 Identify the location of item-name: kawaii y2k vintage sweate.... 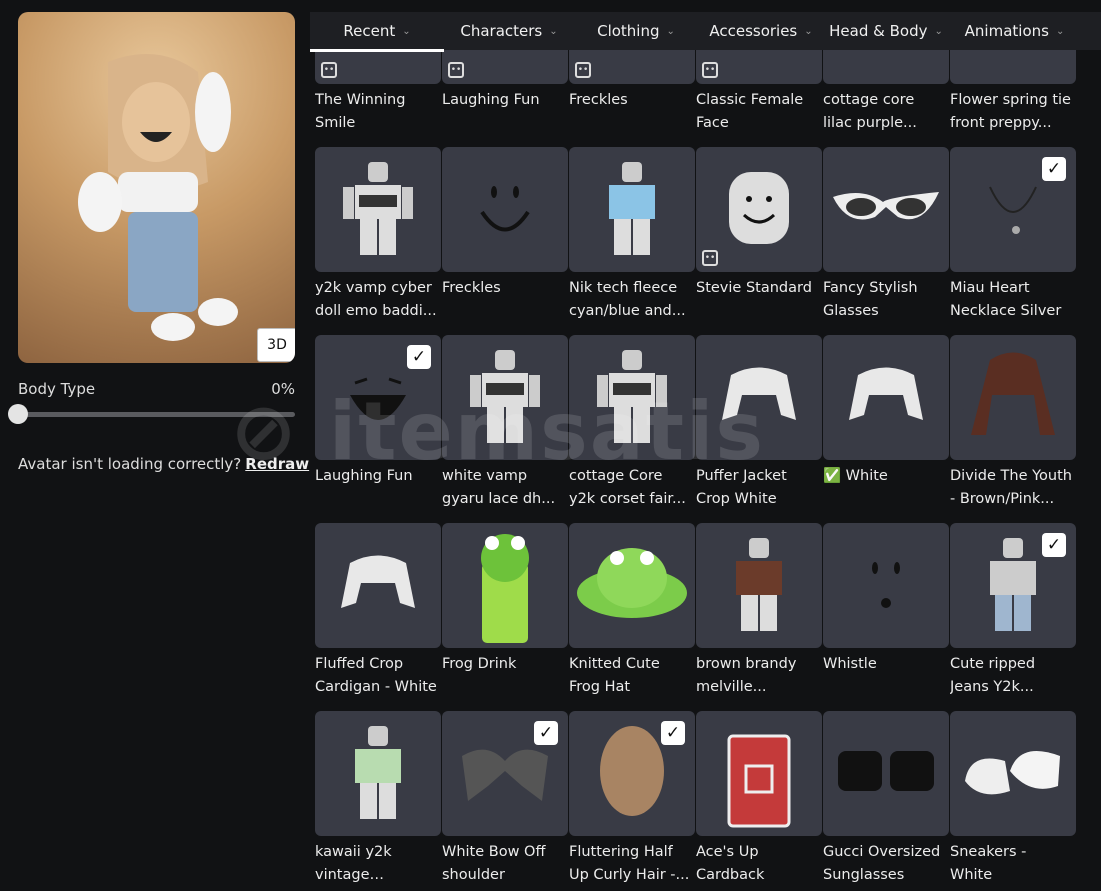
(353, 863).